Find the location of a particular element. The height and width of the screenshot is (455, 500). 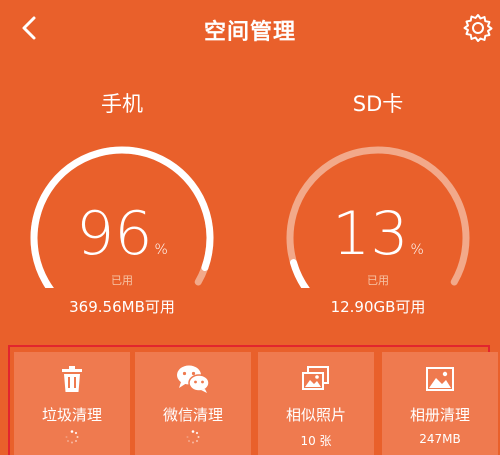

gear-icon is located at coordinates (478, 28).